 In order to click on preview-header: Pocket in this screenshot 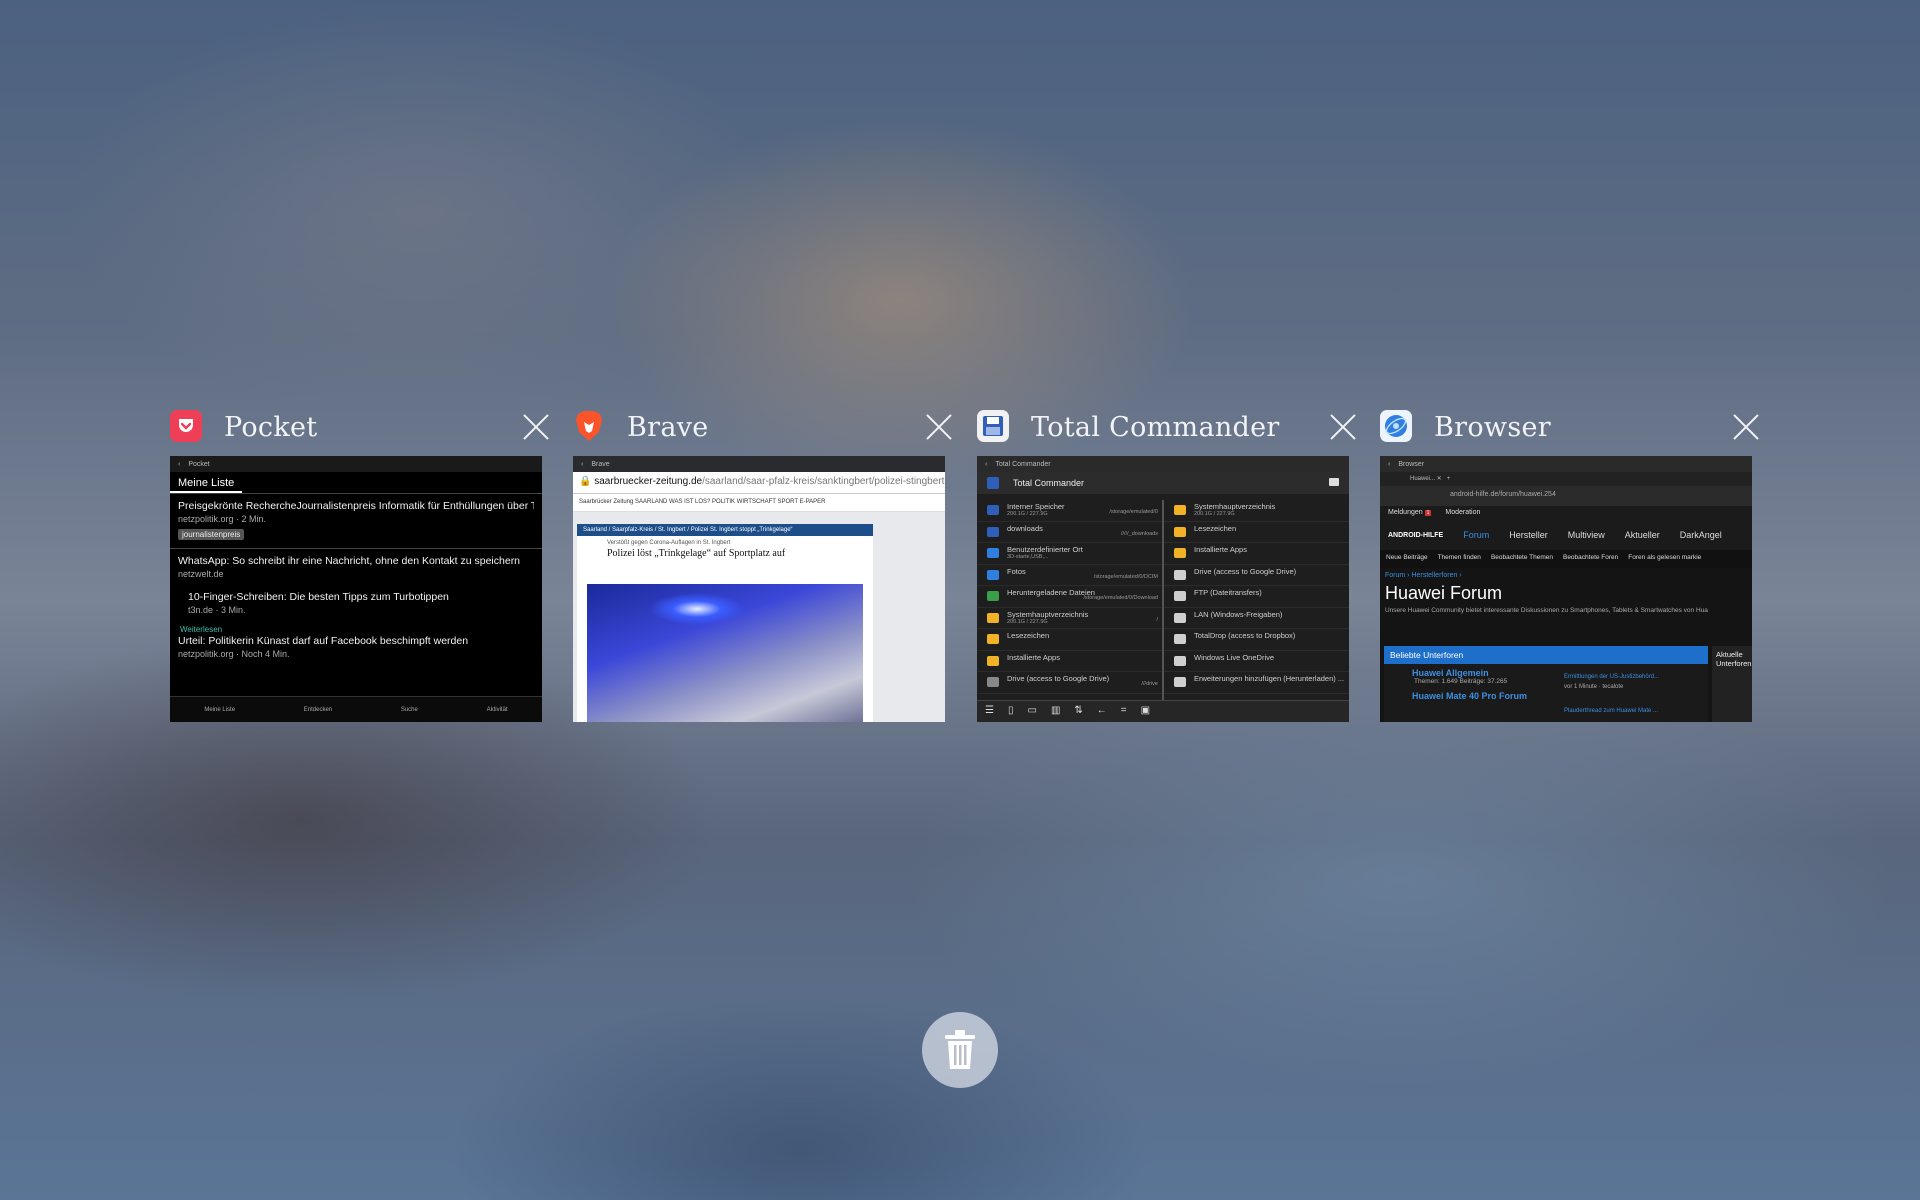, I will do `click(199, 464)`.